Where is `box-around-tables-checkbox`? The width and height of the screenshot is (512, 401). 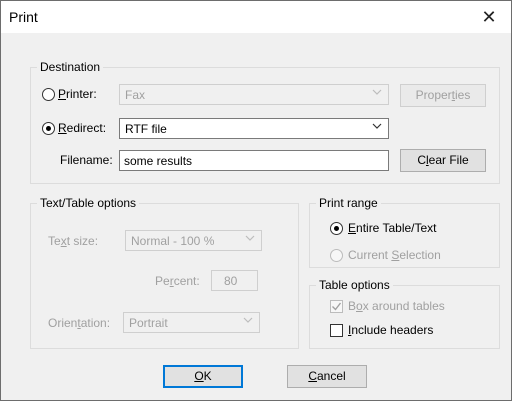 box-around-tables-checkbox is located at coordinates (336, 306).